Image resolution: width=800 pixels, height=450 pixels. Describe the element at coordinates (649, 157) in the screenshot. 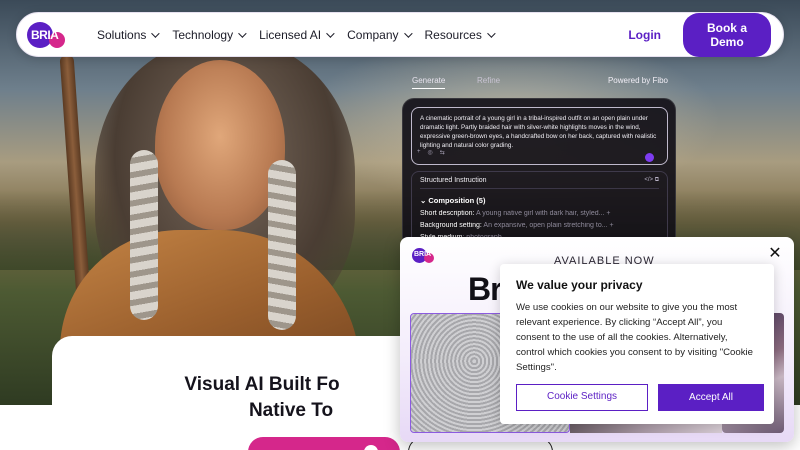

I see `send-icon` at that location.